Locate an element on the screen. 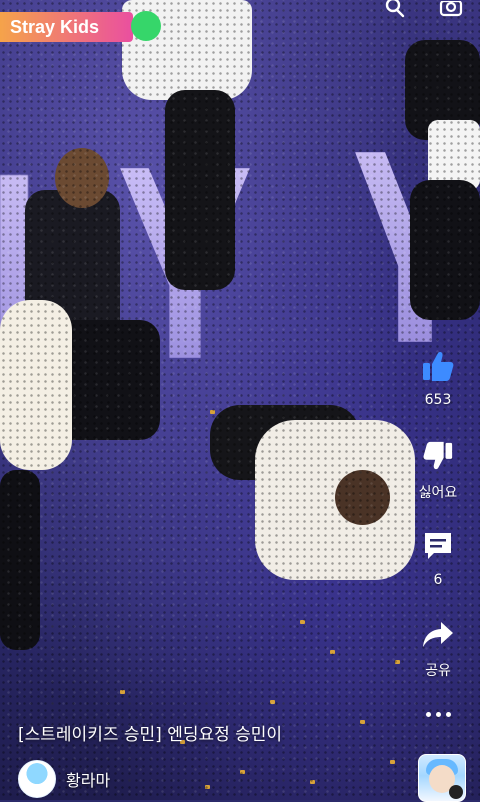 This screenshot has height=802, width=480. share-arrow-icon is located at coordinates (438, 637).